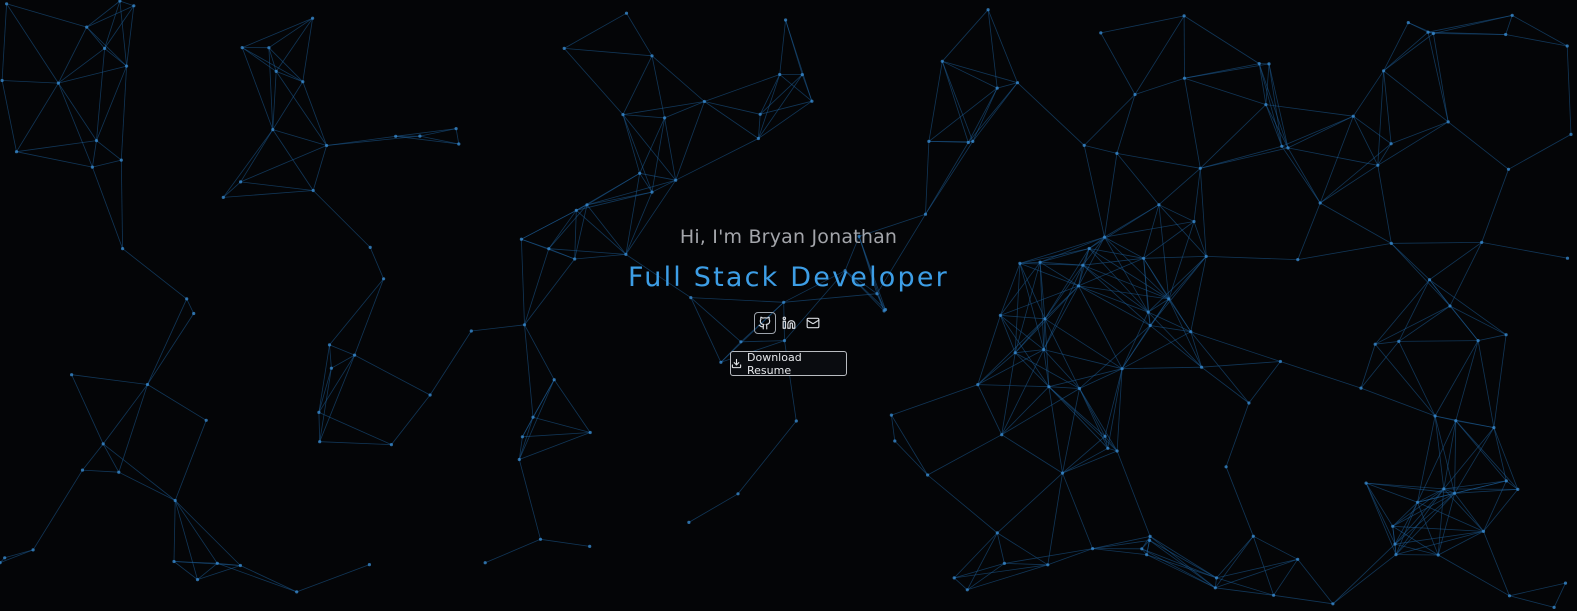  I want to click on download-icon, so click(736, 363).